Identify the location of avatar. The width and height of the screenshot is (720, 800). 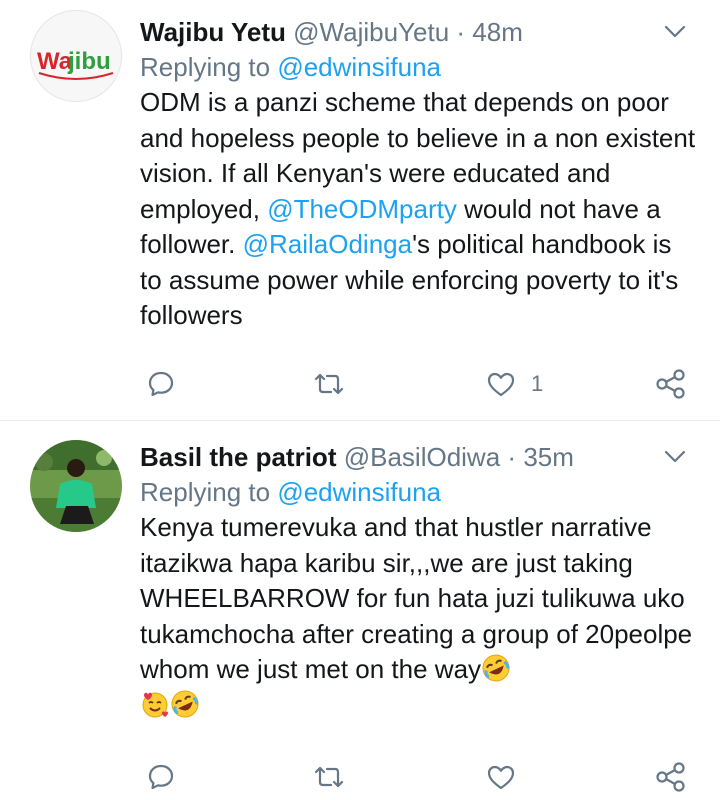
(76, 486).